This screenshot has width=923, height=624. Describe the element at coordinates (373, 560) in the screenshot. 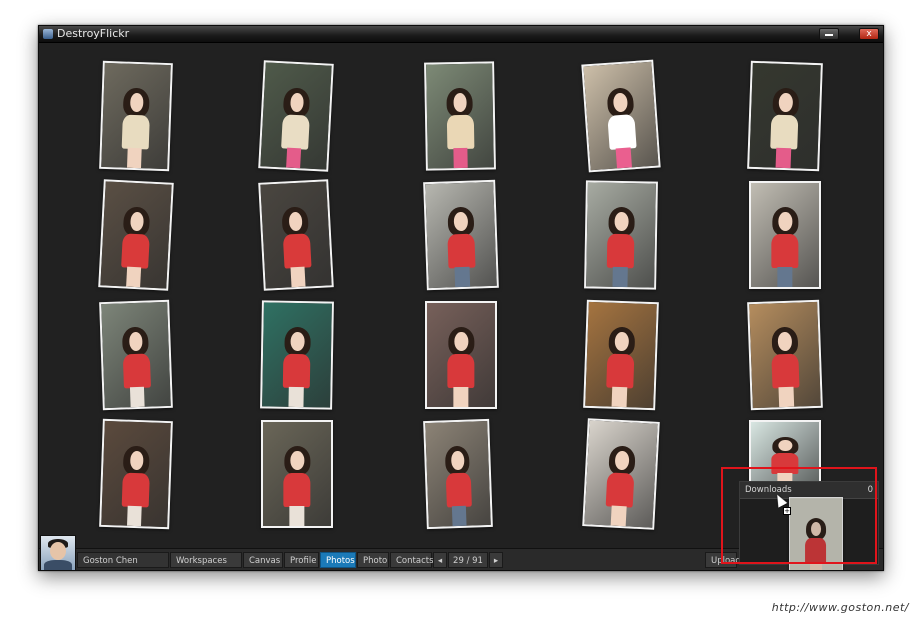

I see `tab-photo: Photo` at that location.